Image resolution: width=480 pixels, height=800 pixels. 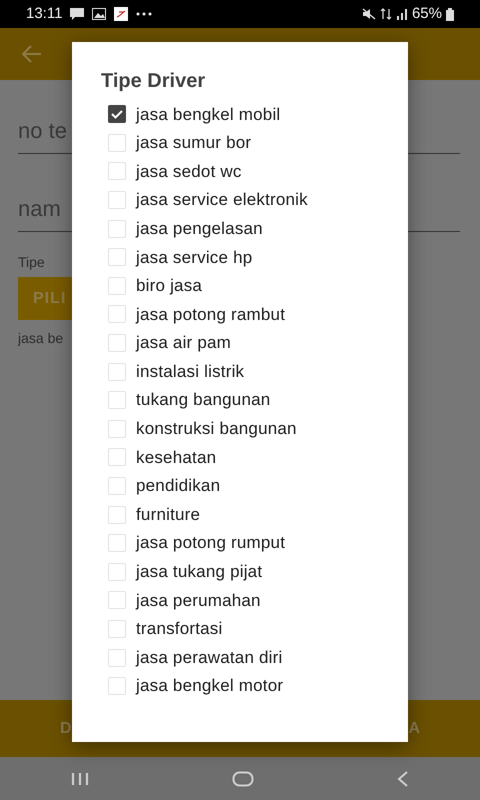 I want to click on option-label: biro jasa, so click(x=169, y=286).